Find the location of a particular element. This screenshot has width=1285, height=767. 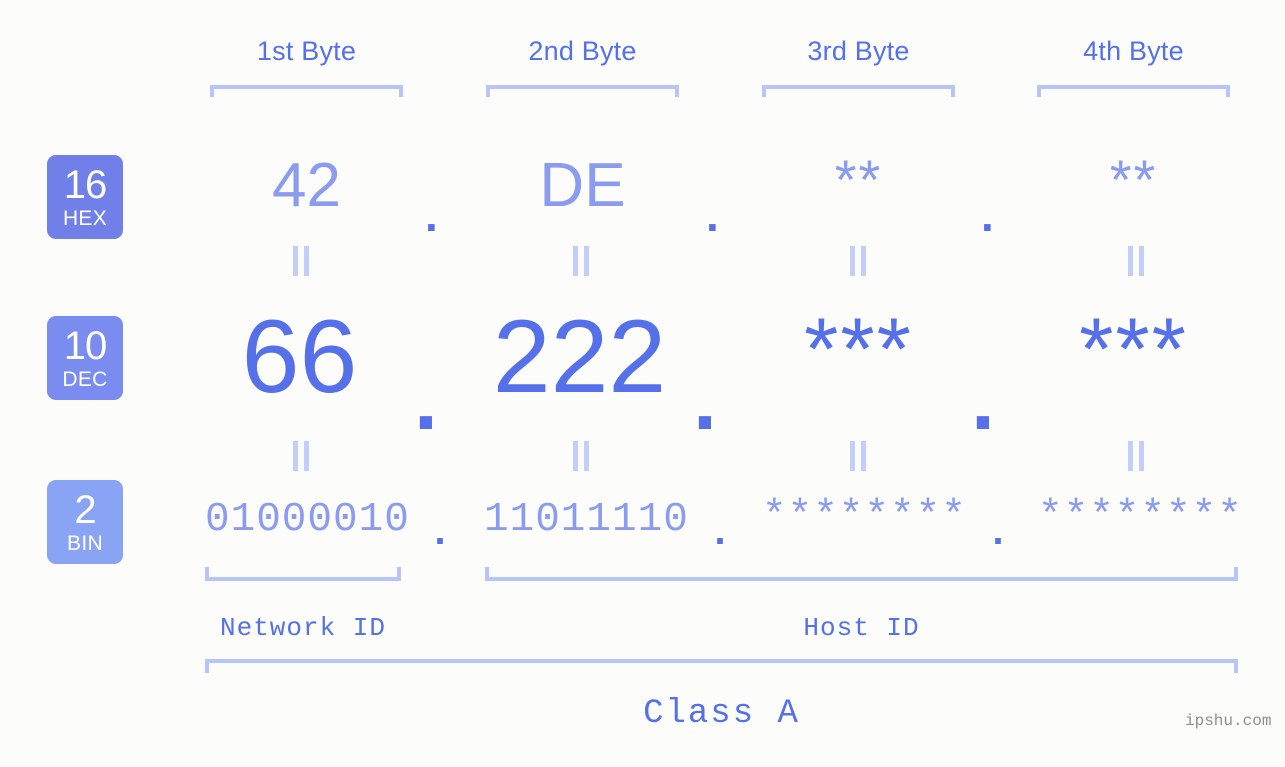

hex-badge-number: 16 is located at coordinates (85, 185).